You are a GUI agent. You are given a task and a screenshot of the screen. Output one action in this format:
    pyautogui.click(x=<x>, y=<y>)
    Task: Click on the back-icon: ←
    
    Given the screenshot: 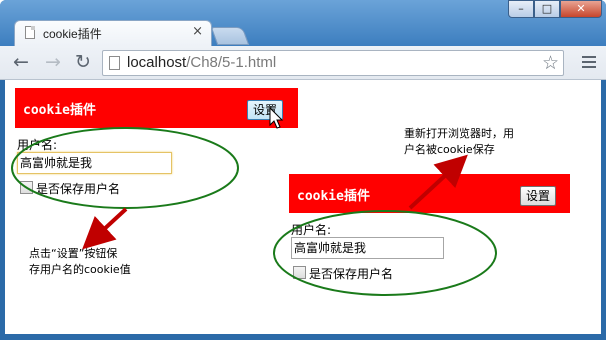 What is the action you would take?
    pyautogui.click(x=21, y=62)
    